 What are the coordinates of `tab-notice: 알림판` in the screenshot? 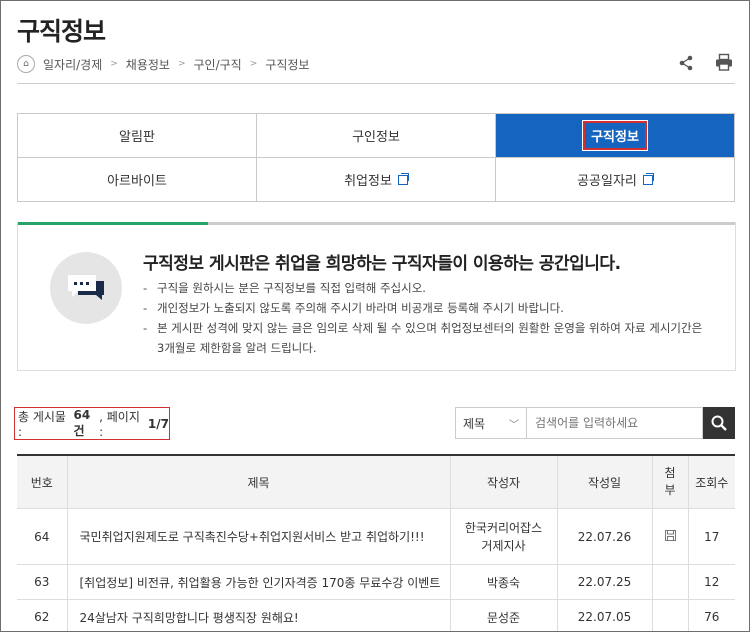 It's located at (137, 136).